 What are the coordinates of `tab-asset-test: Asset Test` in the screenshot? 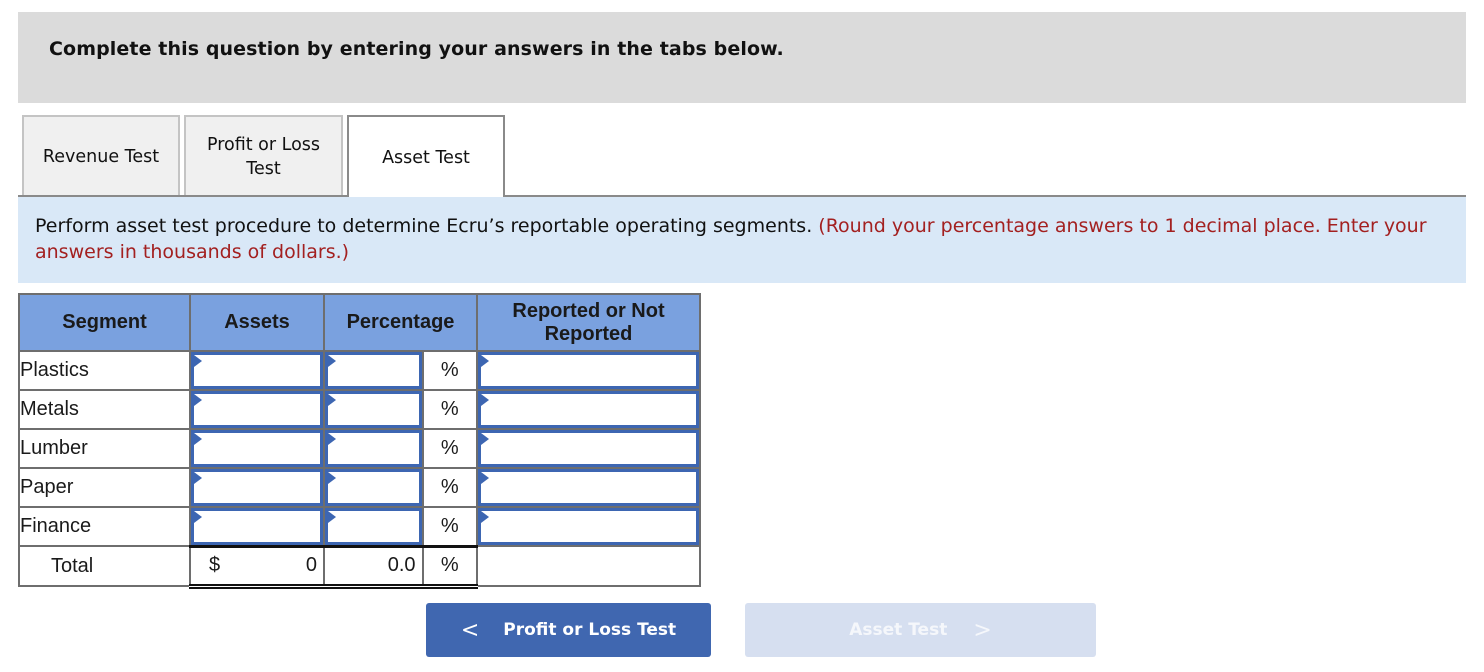 It's located at (426, 156).